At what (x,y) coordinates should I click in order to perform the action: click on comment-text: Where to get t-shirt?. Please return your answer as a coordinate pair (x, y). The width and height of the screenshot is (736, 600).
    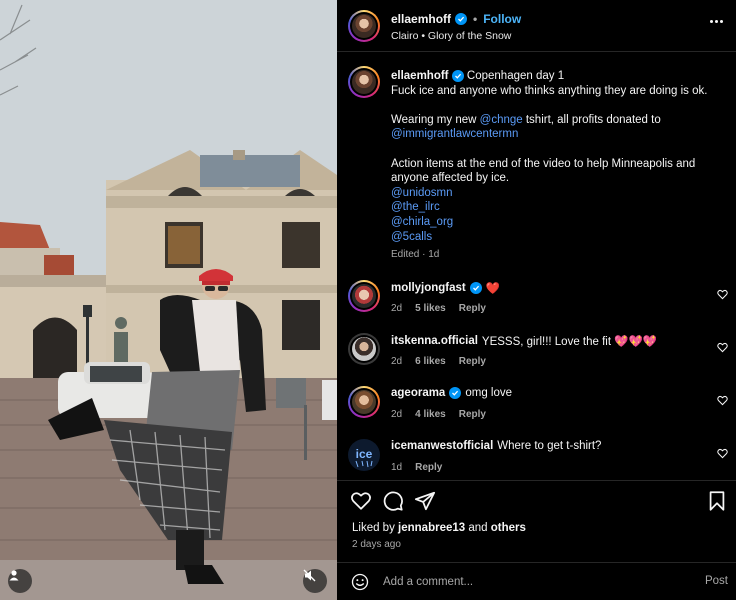
    Looking at the image, I should click on (549, 446).